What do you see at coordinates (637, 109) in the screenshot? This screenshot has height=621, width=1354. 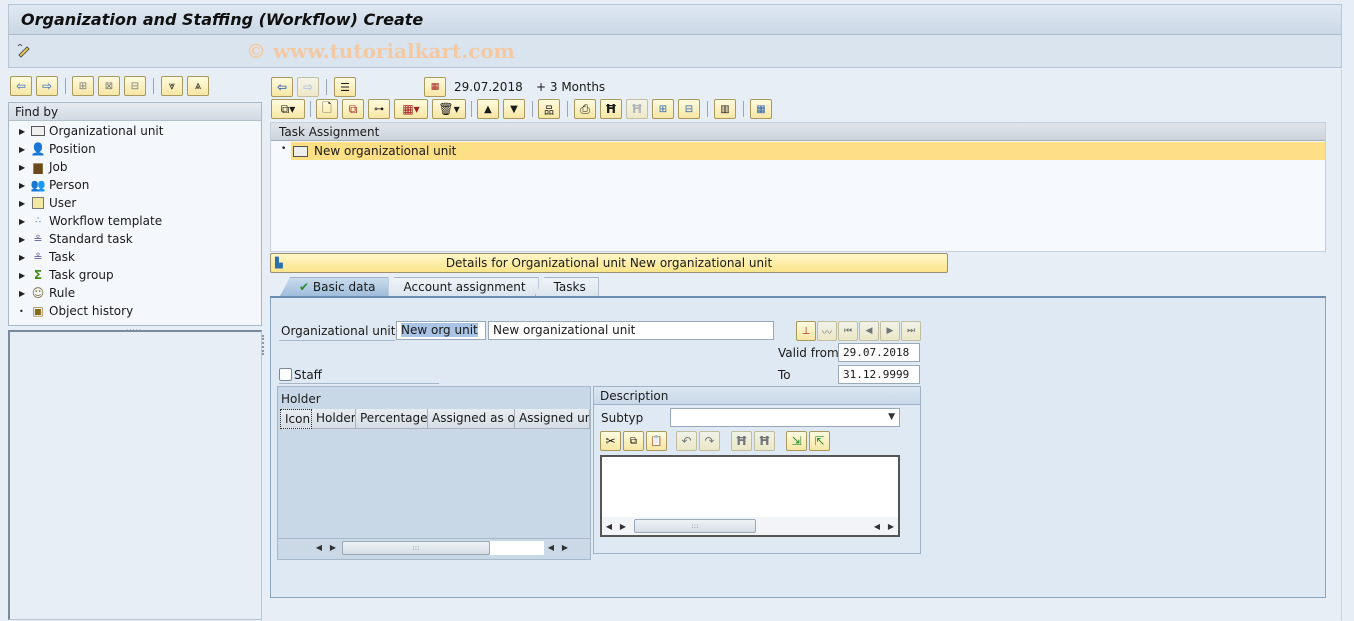 I see `find-next-button: Ħ` at bounding box center [637, 109].